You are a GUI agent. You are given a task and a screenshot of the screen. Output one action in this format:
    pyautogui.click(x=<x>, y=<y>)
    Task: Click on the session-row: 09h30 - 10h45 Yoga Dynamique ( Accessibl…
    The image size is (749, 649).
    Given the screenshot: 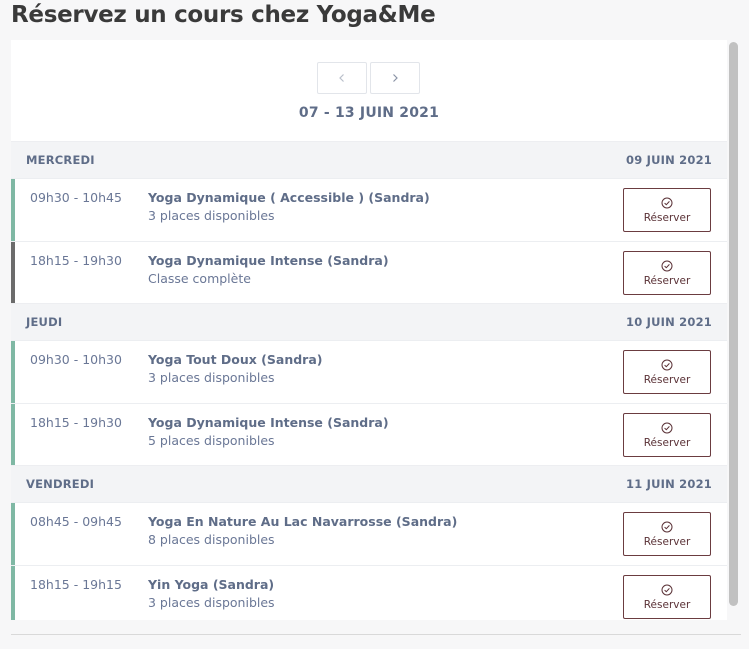 What is the action you would take?
    pyautogui.click(x=369, y=209)
    